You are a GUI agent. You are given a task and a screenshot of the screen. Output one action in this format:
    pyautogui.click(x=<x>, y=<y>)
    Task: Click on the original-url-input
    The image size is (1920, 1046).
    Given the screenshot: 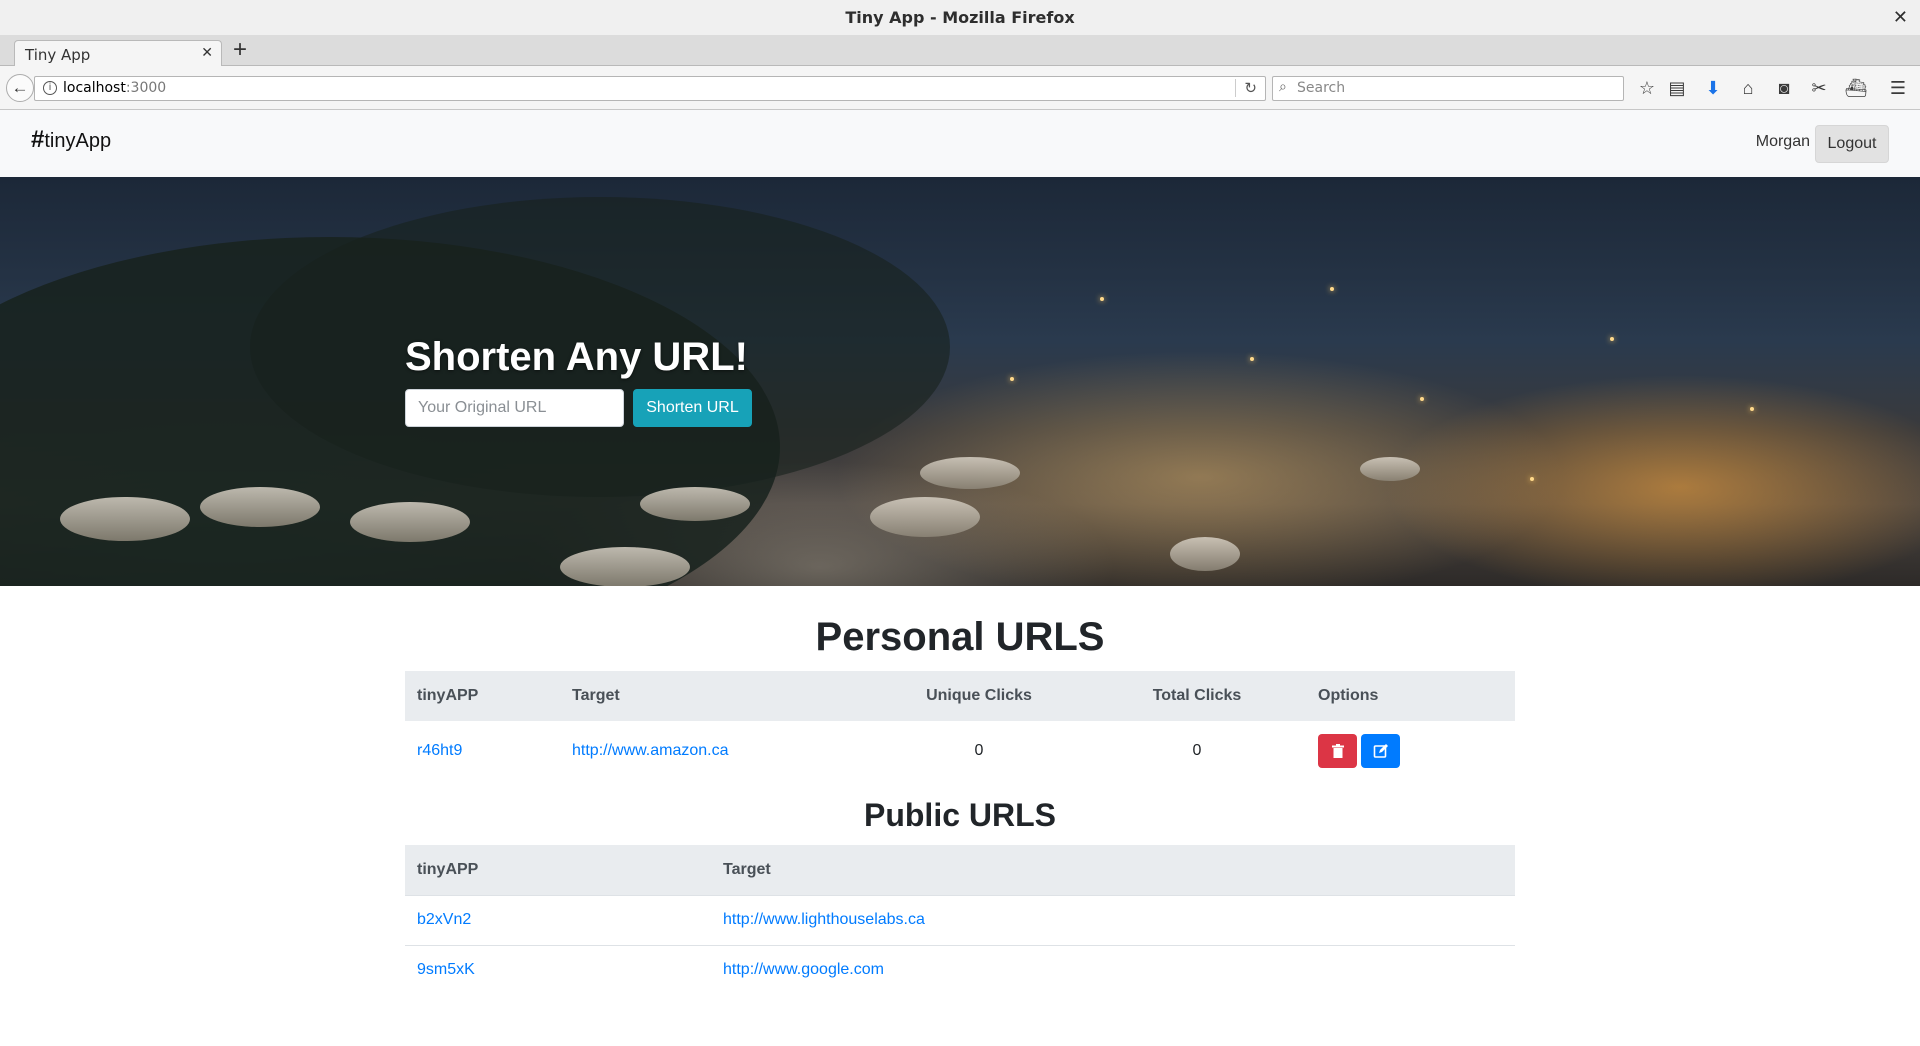 What is the action you would take?
    pyautogui.click(x=514, y=408)
    